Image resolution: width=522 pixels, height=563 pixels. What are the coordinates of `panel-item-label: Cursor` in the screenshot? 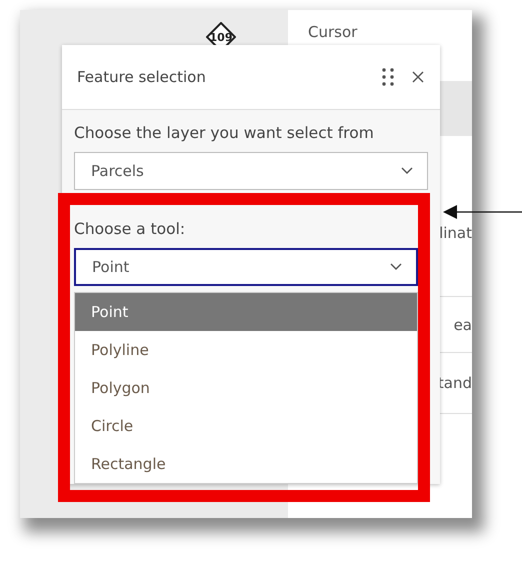 It's located at (333, 32).